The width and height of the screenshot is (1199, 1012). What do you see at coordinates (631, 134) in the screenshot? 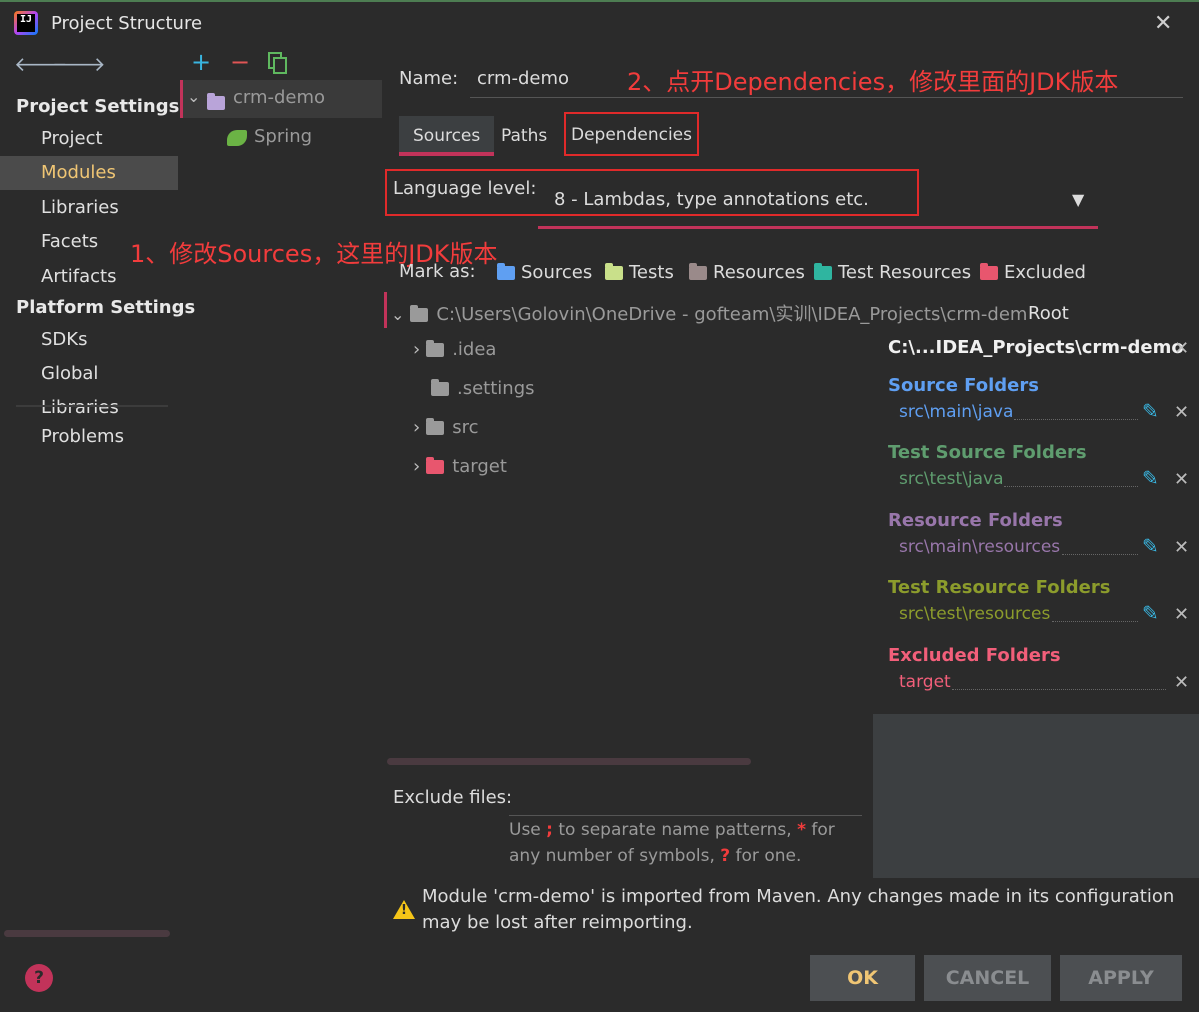
I see `tab-dependencies: Dependencies` at bounding box center [631, 134].